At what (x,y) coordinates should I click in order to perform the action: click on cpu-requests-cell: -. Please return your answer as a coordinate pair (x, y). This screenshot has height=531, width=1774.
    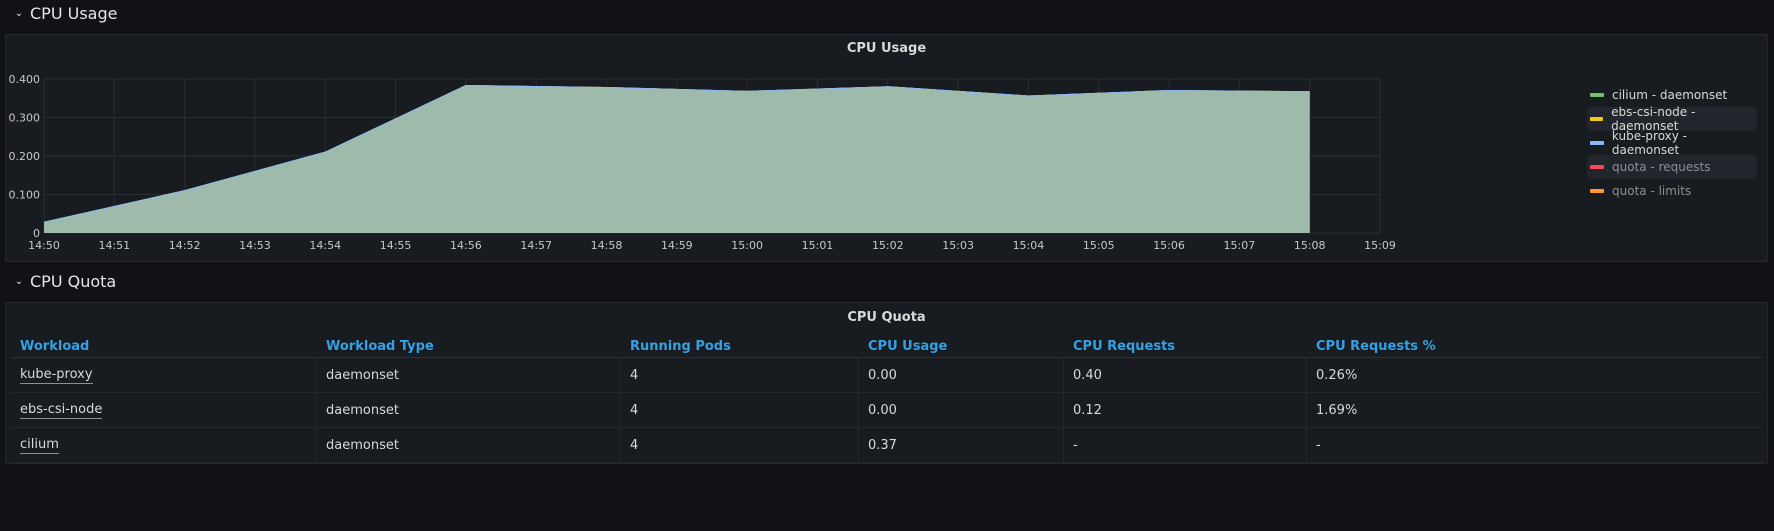
    Looking at the image, I should click on (1185, 445).